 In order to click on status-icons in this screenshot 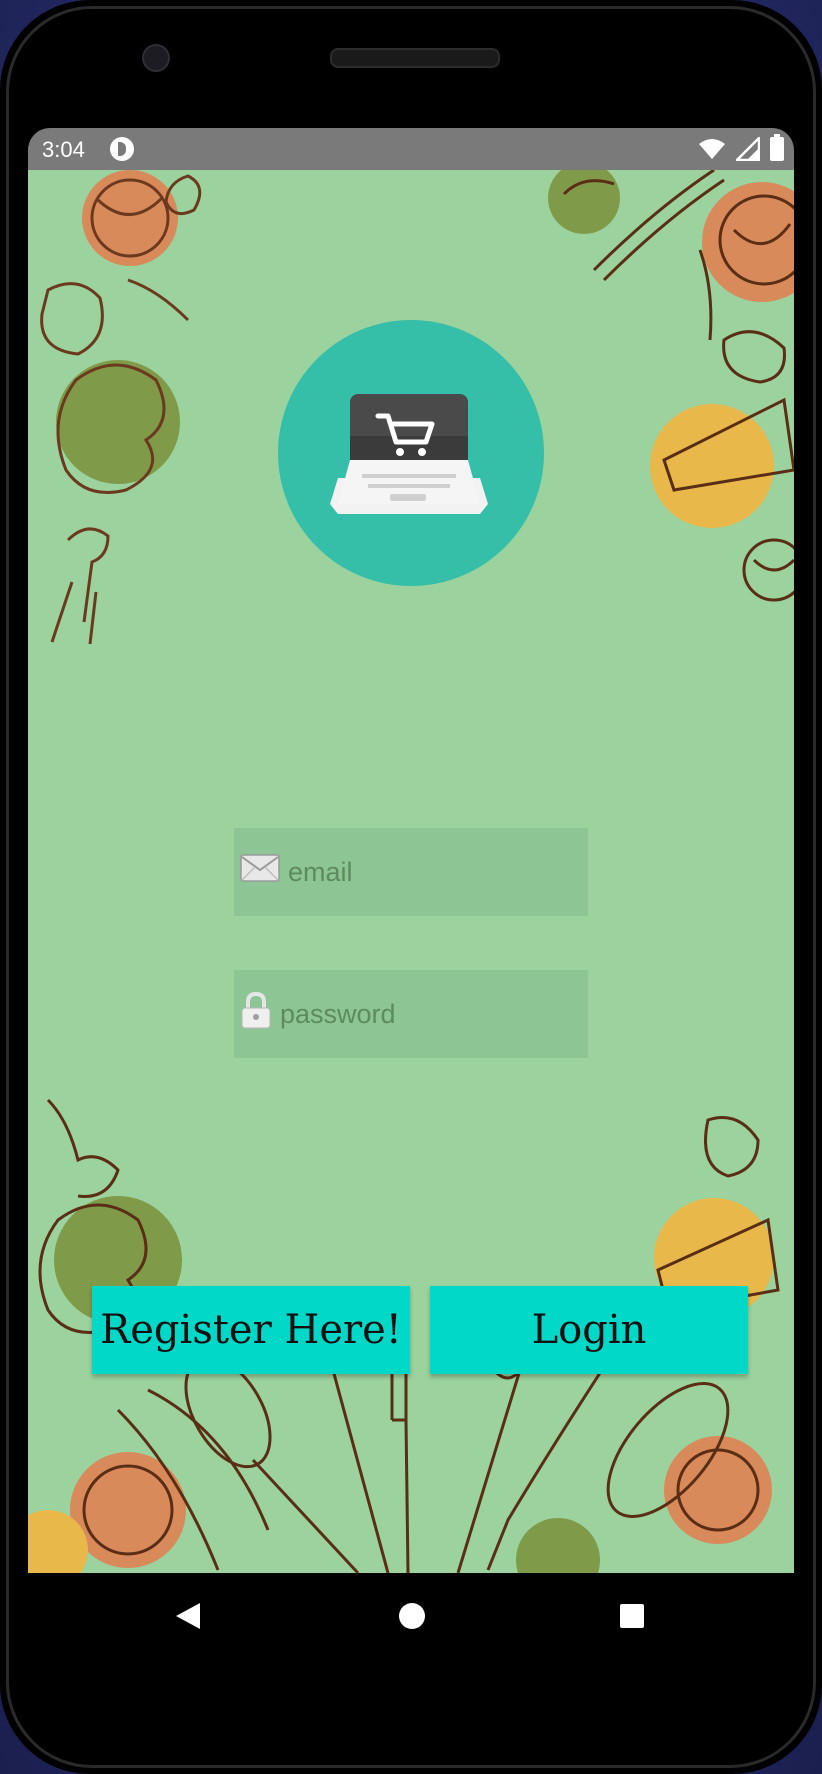, I will do `click(741, 148)`.